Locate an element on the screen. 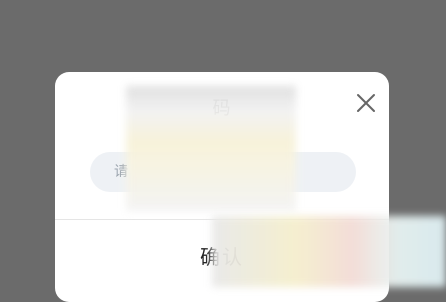  close-button is located at coordinates (366, 103).